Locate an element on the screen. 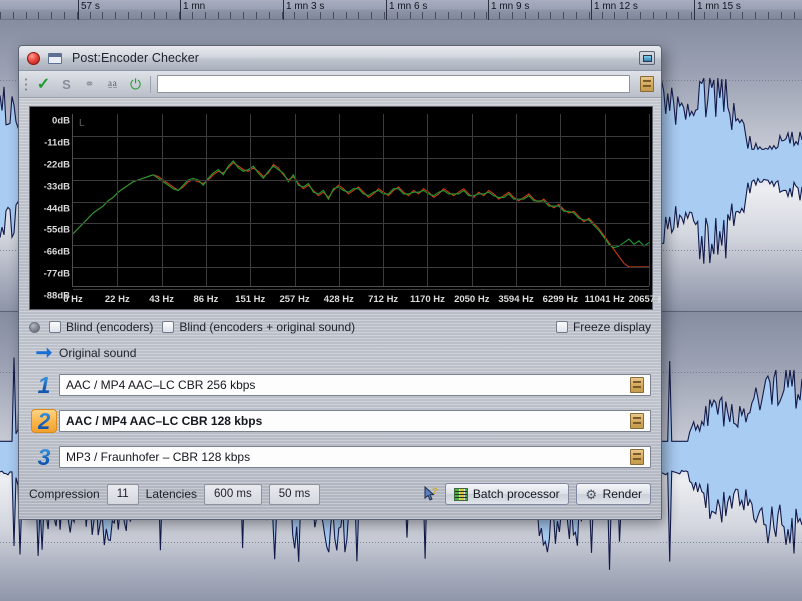  restore-window-icon is located at coordinates (55, 58).